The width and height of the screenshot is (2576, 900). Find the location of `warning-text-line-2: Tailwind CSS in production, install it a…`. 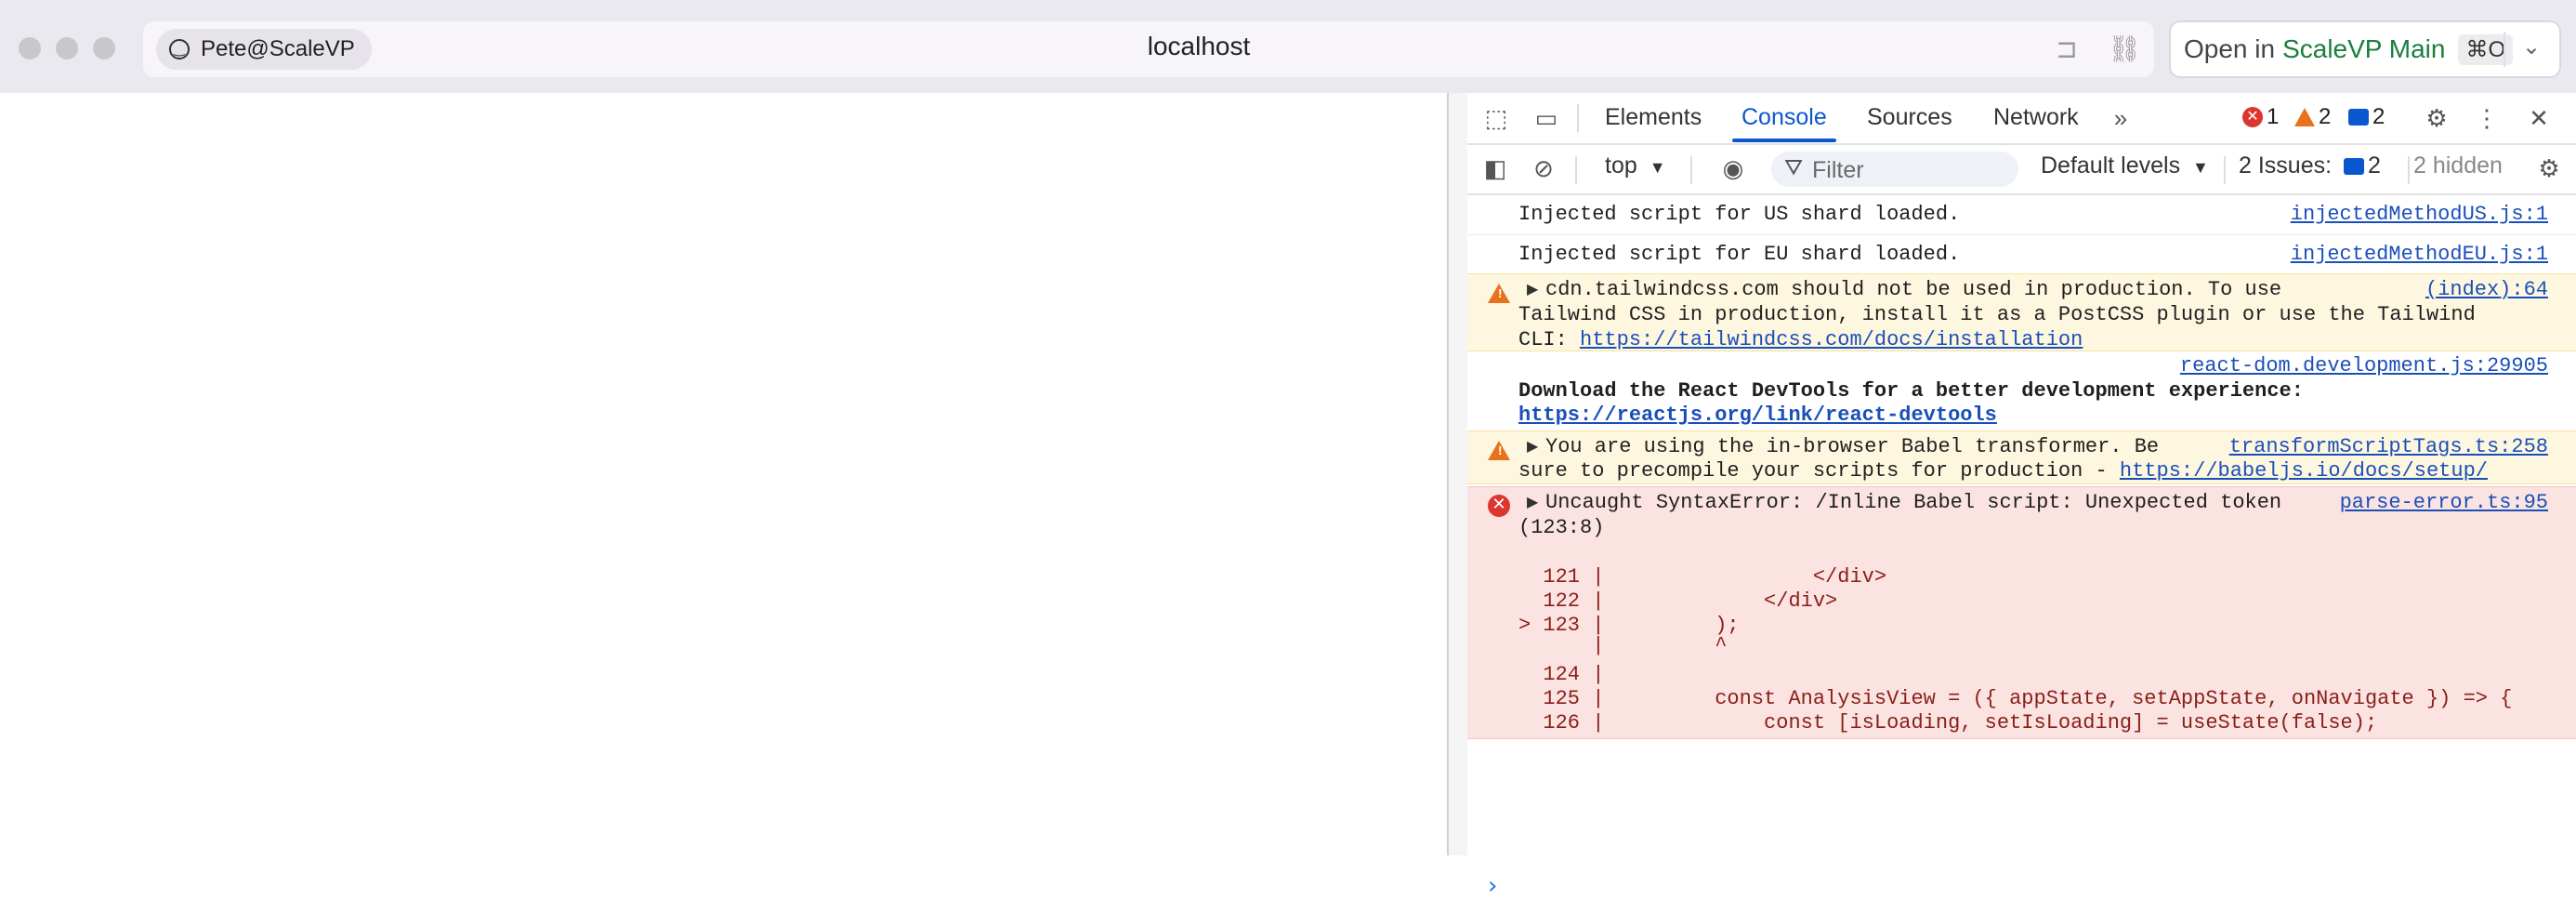

warning-text-line-2: Tailwind CSS in production, install it a… is located at coordinates (1997, 315).